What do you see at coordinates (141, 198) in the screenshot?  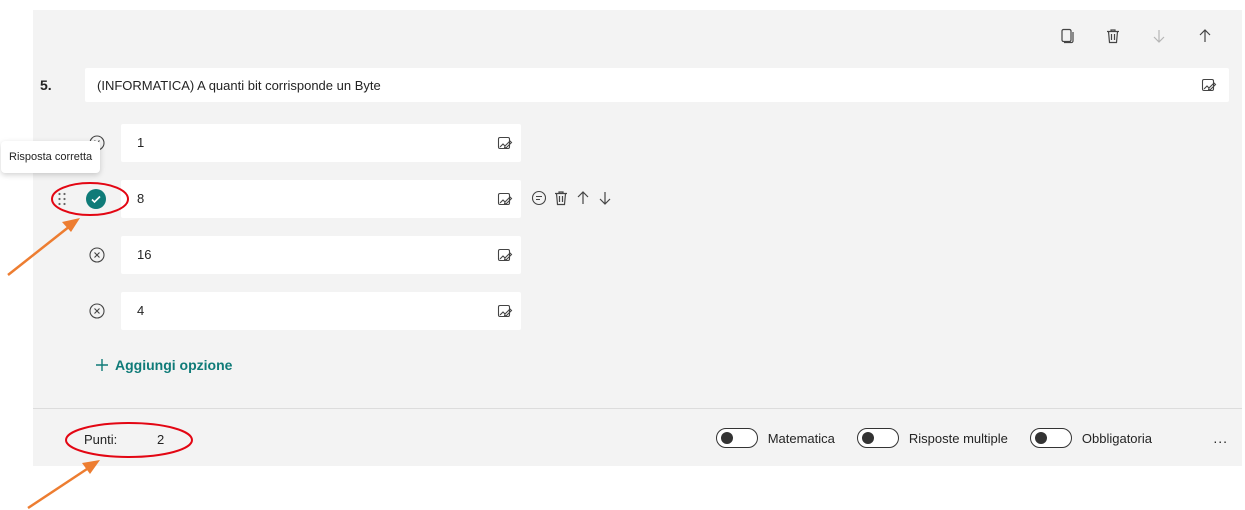 I see `option-text: 8` at bounding box center [141, 198].